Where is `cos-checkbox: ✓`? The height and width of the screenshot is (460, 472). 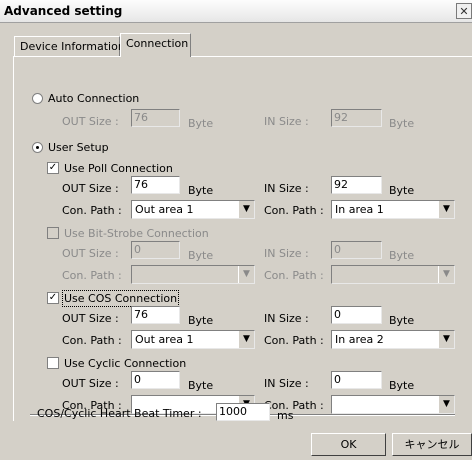
cos-checkbox: ✓ is located at coordinates (53, 298).